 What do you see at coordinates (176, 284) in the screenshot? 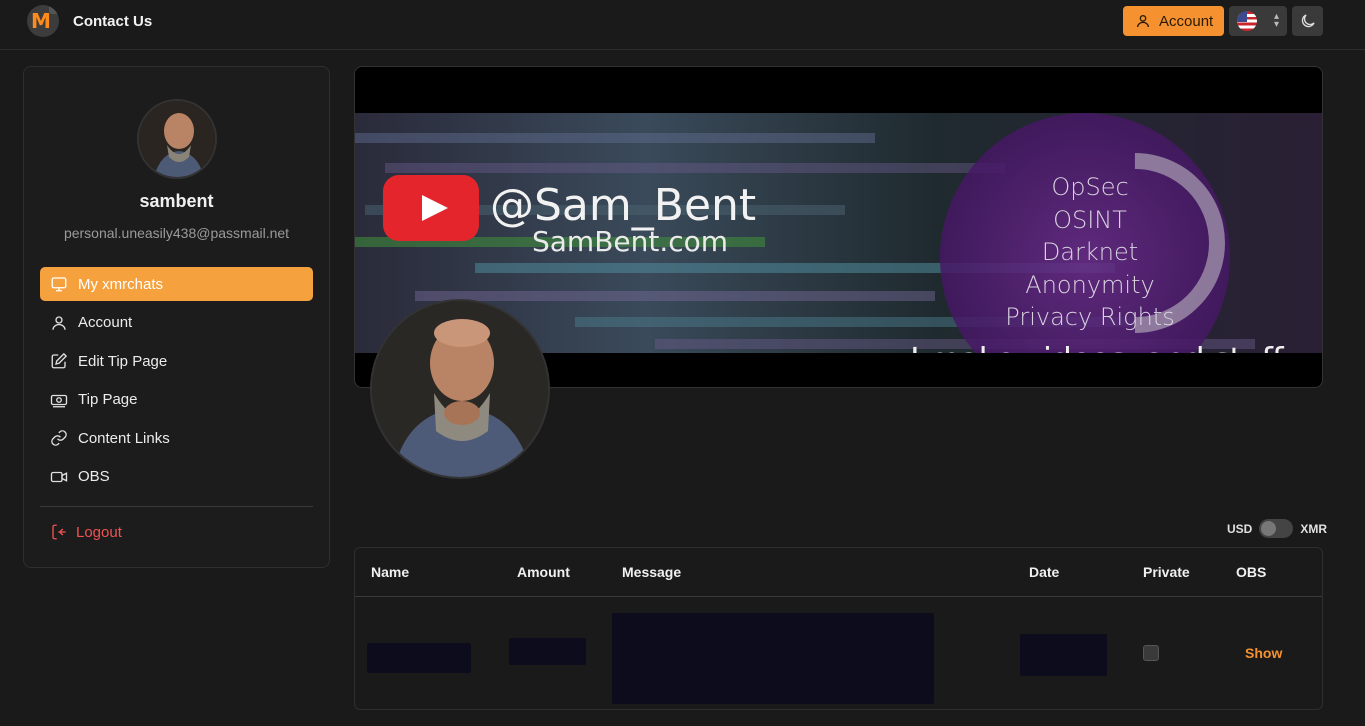
I see `sidebar-item-my-xmrchats: My xmrchats` at bounding box center [176, 284].